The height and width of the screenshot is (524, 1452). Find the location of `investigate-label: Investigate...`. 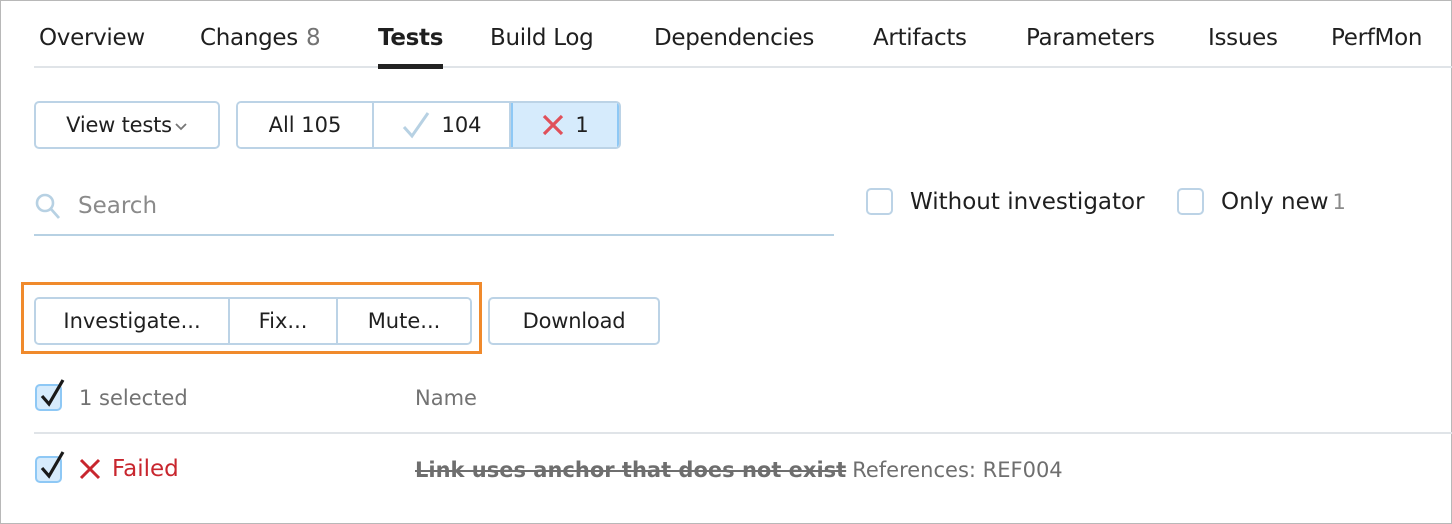

investigate-label: Investigate... is located at coordinates (132, 321).